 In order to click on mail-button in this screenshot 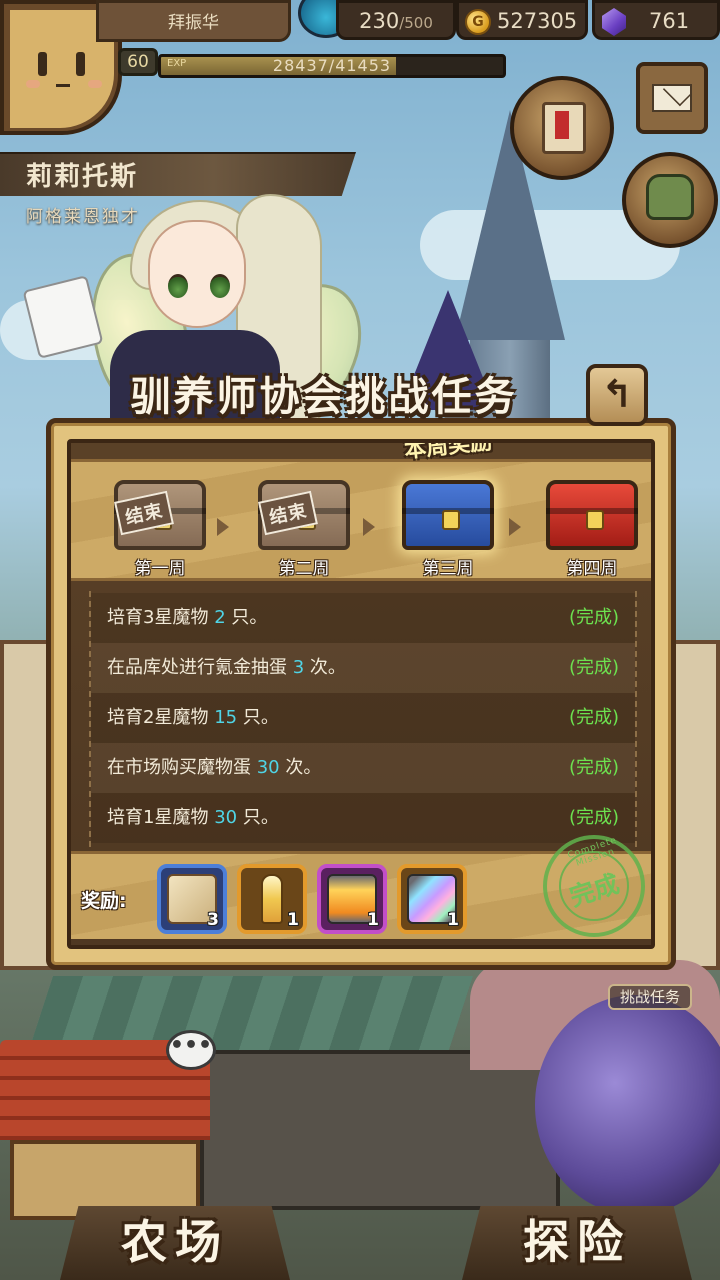, I will do `click(672, 98)`.